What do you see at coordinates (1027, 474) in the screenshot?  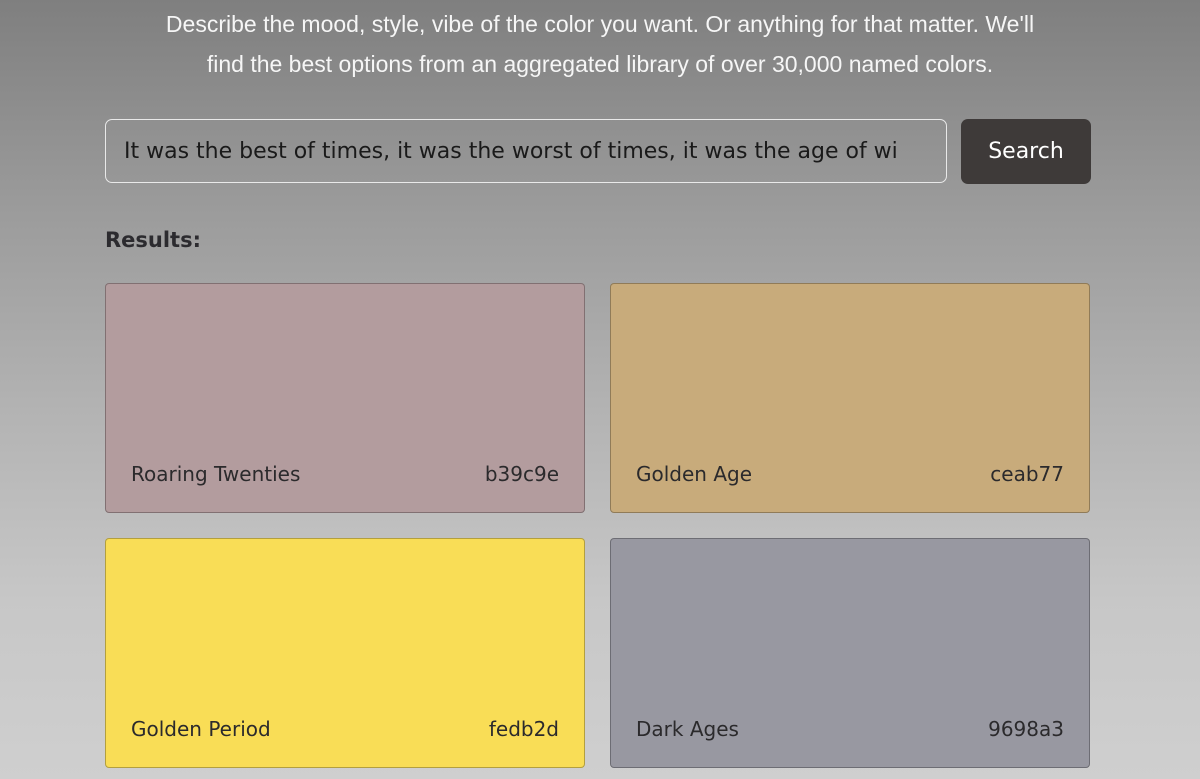 I see `color-hex: ceab77` at bounding box center [1027, 474].